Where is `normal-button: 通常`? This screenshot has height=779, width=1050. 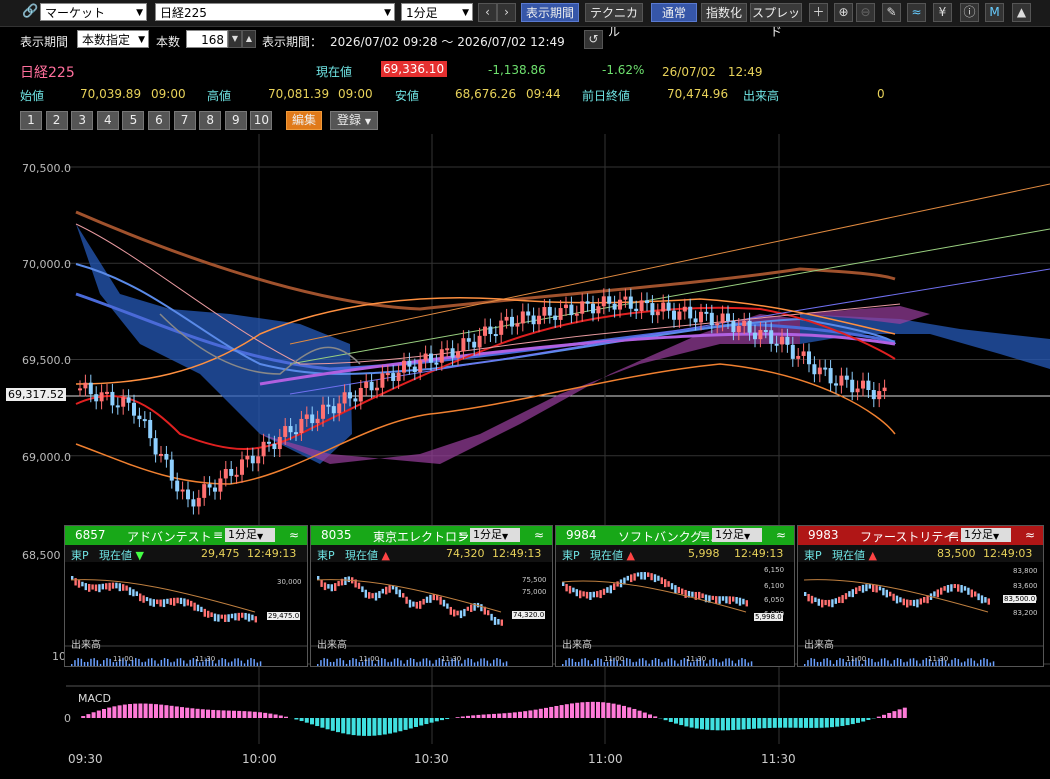
normal-button: 通常 is located at coordinates (674, 12).